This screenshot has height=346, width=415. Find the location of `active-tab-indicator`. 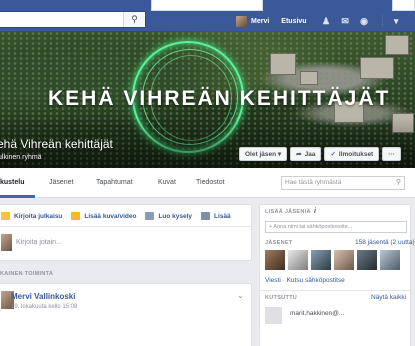

active-tab-indicator is located at coordinates (17, 196).